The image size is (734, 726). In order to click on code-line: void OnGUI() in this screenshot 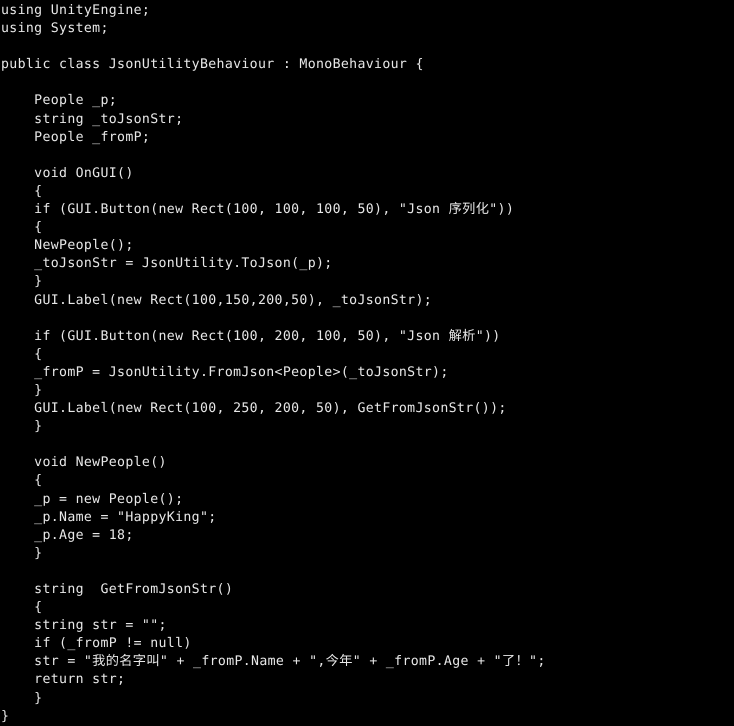, I will do `click(67, 173)`.